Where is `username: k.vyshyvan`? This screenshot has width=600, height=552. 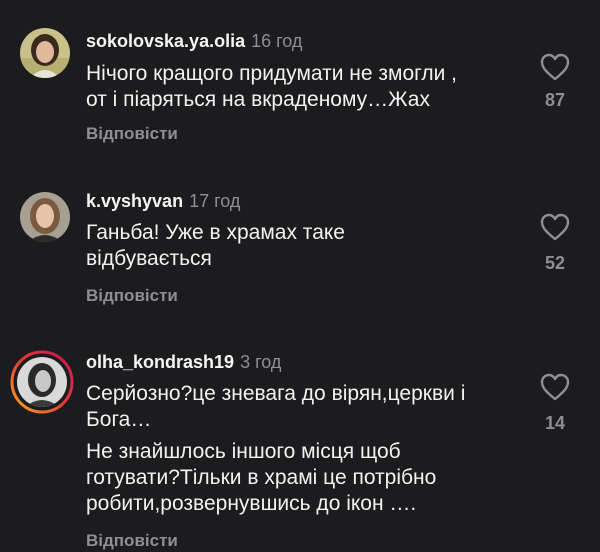 username: k.vyshyvan is located at coordinates (134, 201).